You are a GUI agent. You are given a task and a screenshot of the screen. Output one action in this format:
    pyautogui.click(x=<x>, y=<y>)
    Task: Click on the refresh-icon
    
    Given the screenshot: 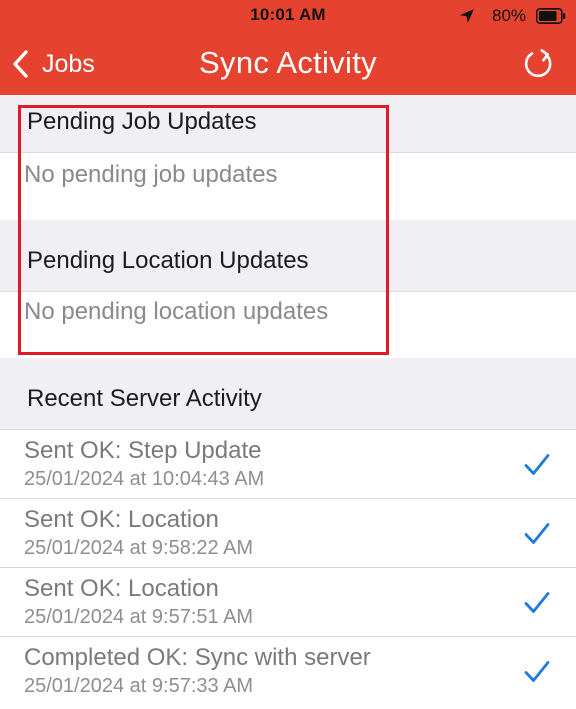 What is the action you would take?
    pyautogui.click(x=538, y=64)
    